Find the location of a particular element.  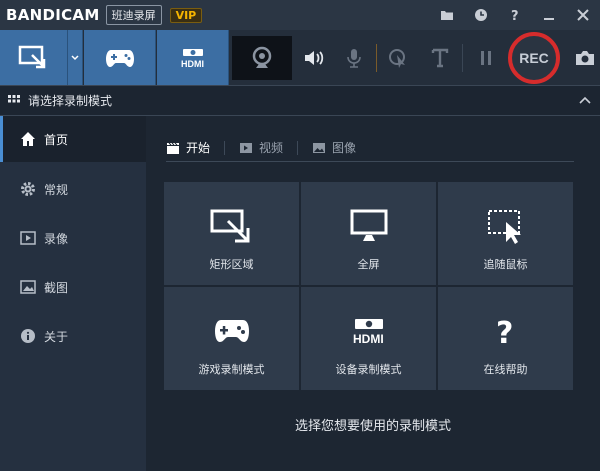

close-icon is located at coordinates (583, 15).